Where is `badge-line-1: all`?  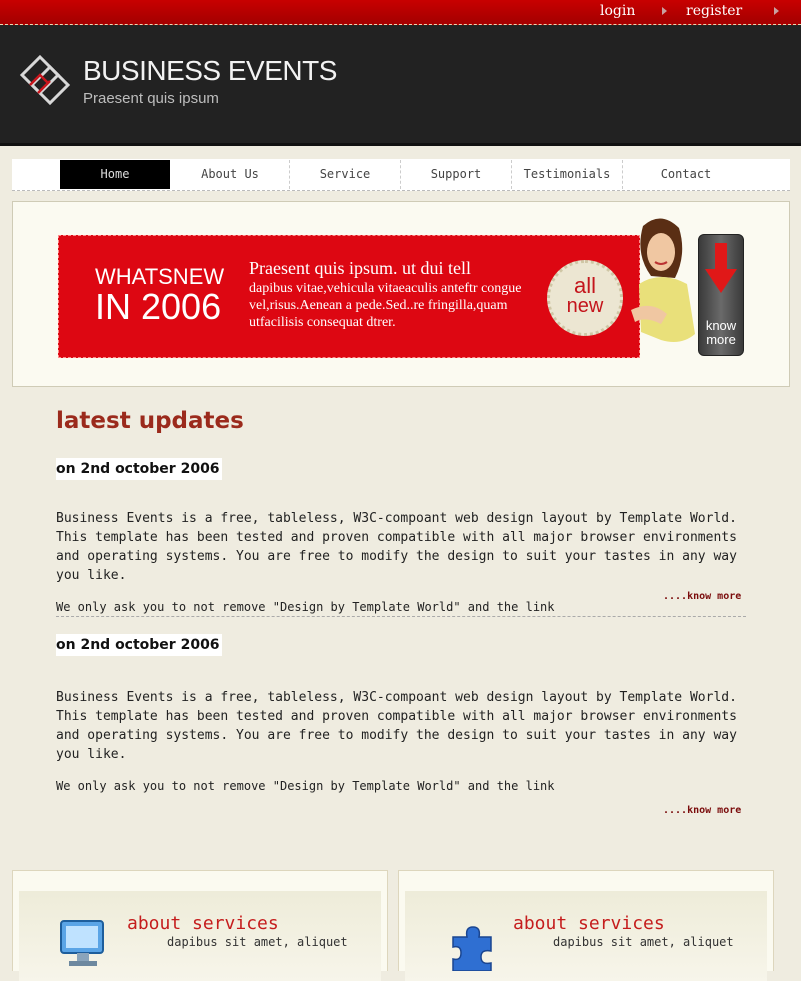 badge-line-1: all is located at coordinates (584, 285).